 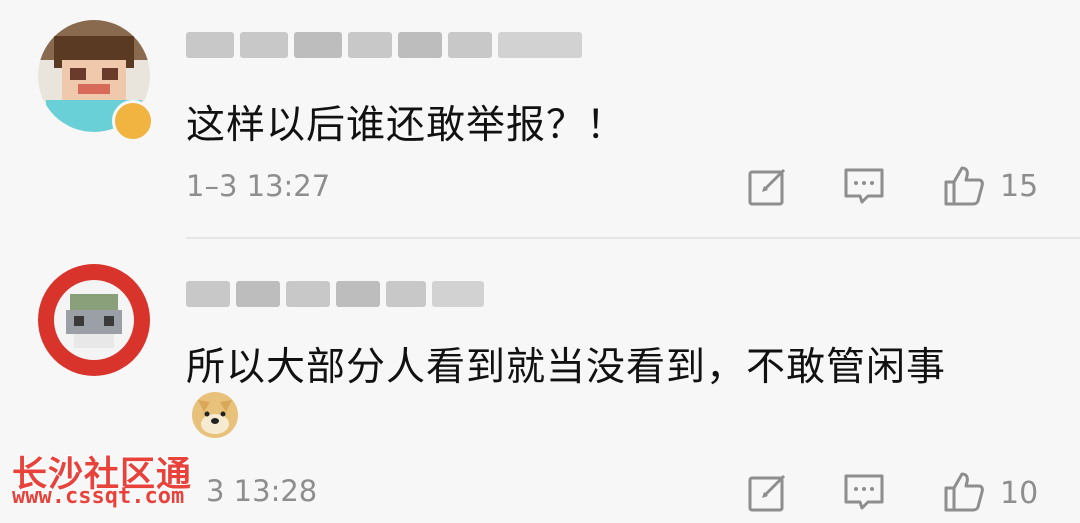 What do you see at coordinates (94, 320) in the screenshot?
I see `avatar` at bounding box center [94, 320].